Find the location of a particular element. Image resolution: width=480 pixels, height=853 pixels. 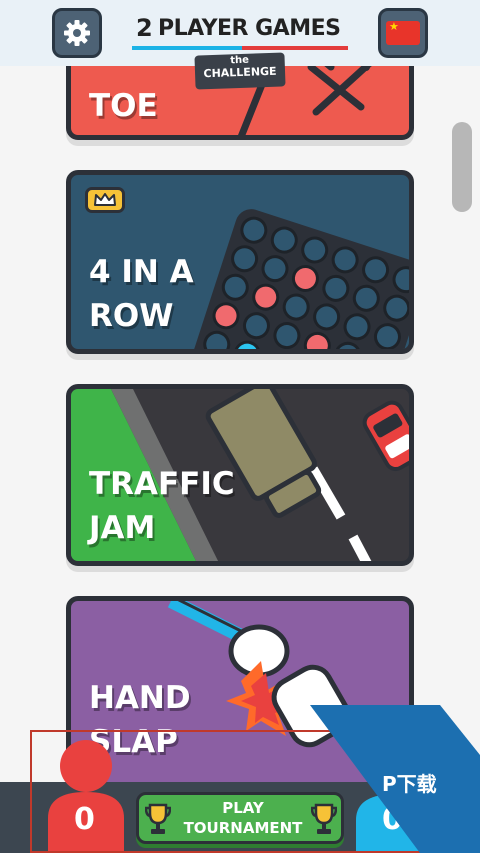

flag-star-icon: ★ is located at coordinates (394, 26).